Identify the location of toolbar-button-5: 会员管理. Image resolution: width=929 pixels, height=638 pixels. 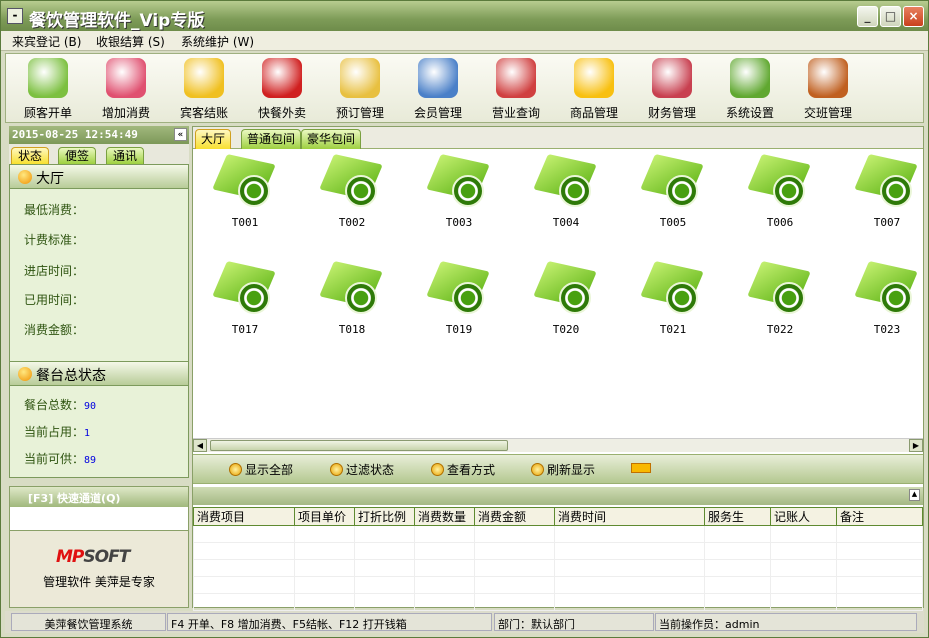
(438, 88).